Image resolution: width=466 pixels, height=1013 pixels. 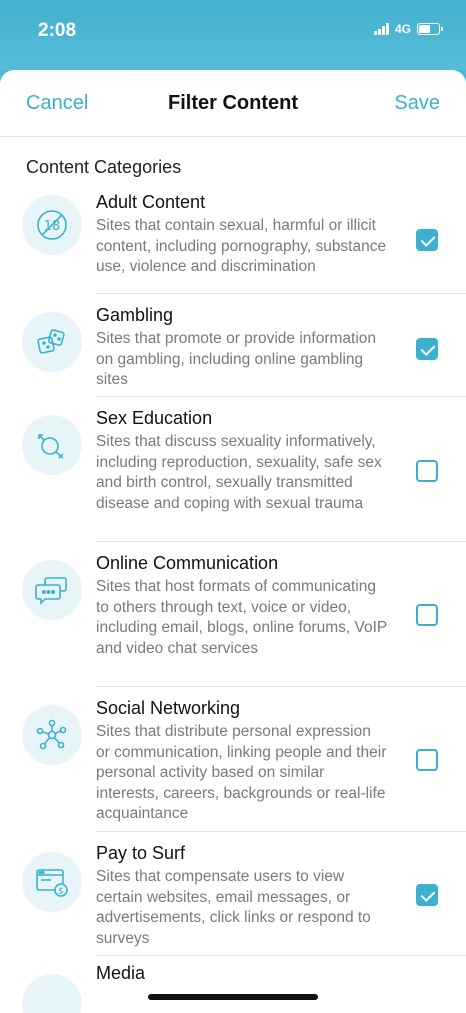 I want to click on network-label: 4G, so click(x=402, y=29).